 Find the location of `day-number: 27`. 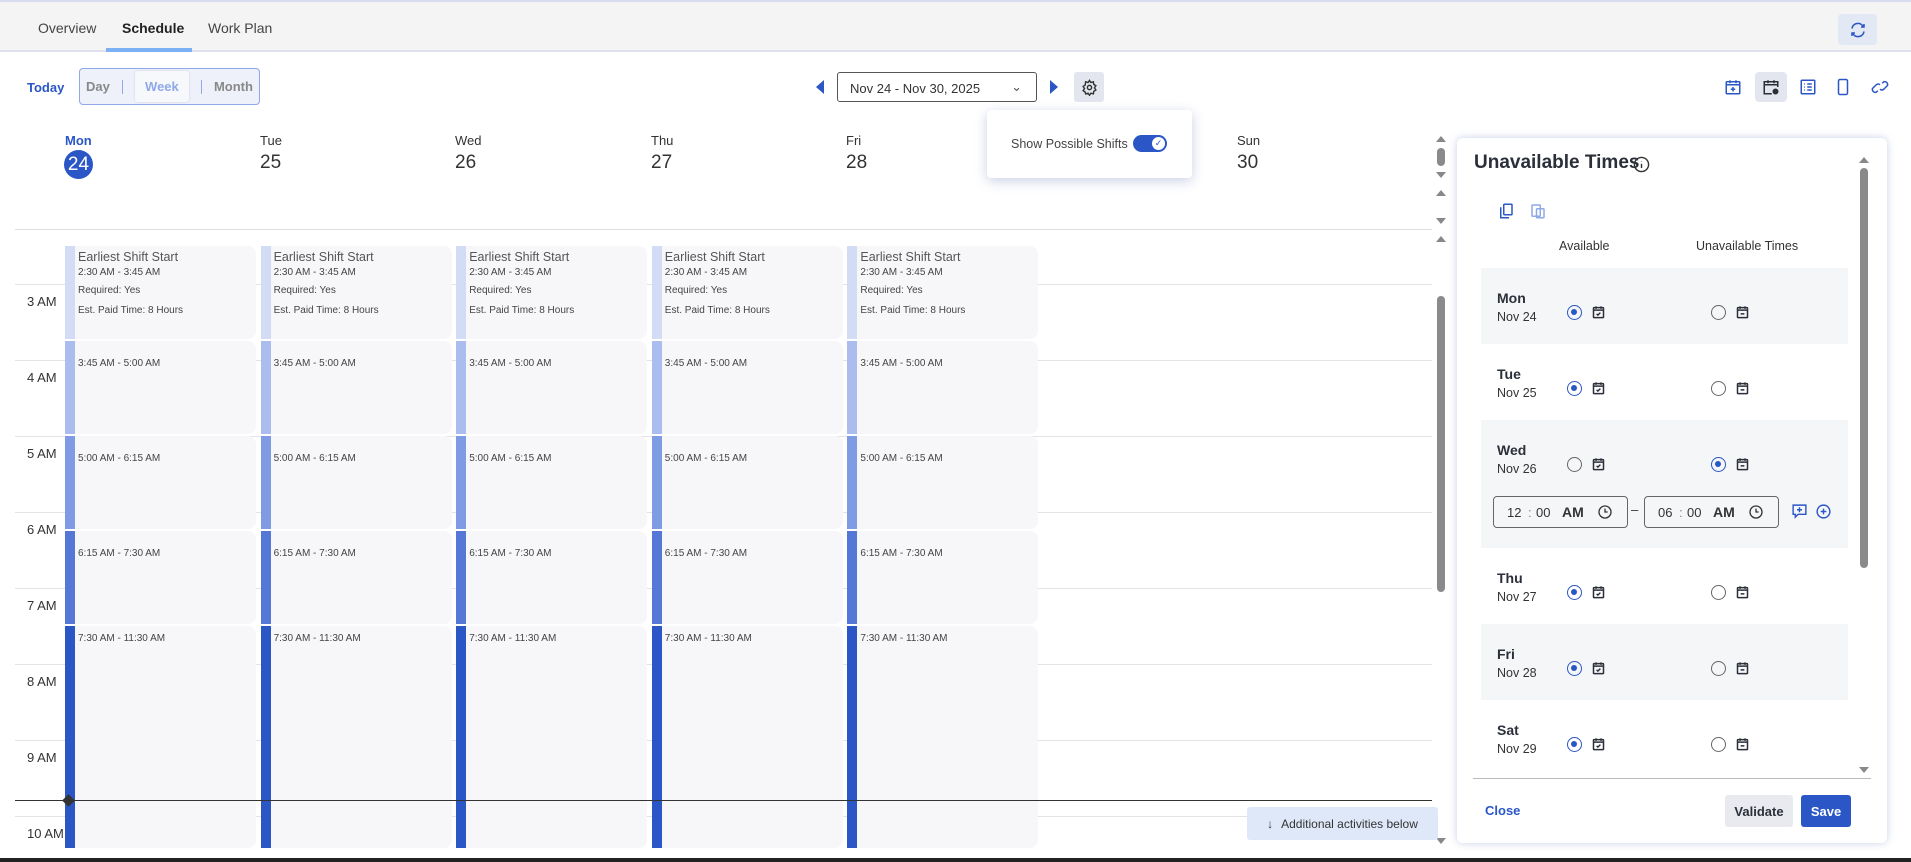

day-number: 27 is located at coordinates (661, 163).